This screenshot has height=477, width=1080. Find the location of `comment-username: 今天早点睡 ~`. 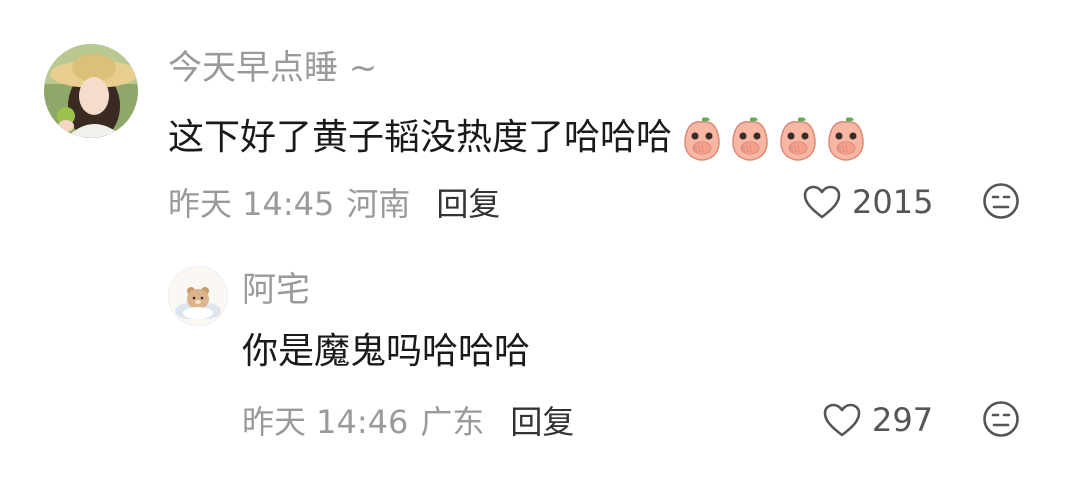

comment-username: 今天早点睡 ~ is located at coordinates (272, 68).